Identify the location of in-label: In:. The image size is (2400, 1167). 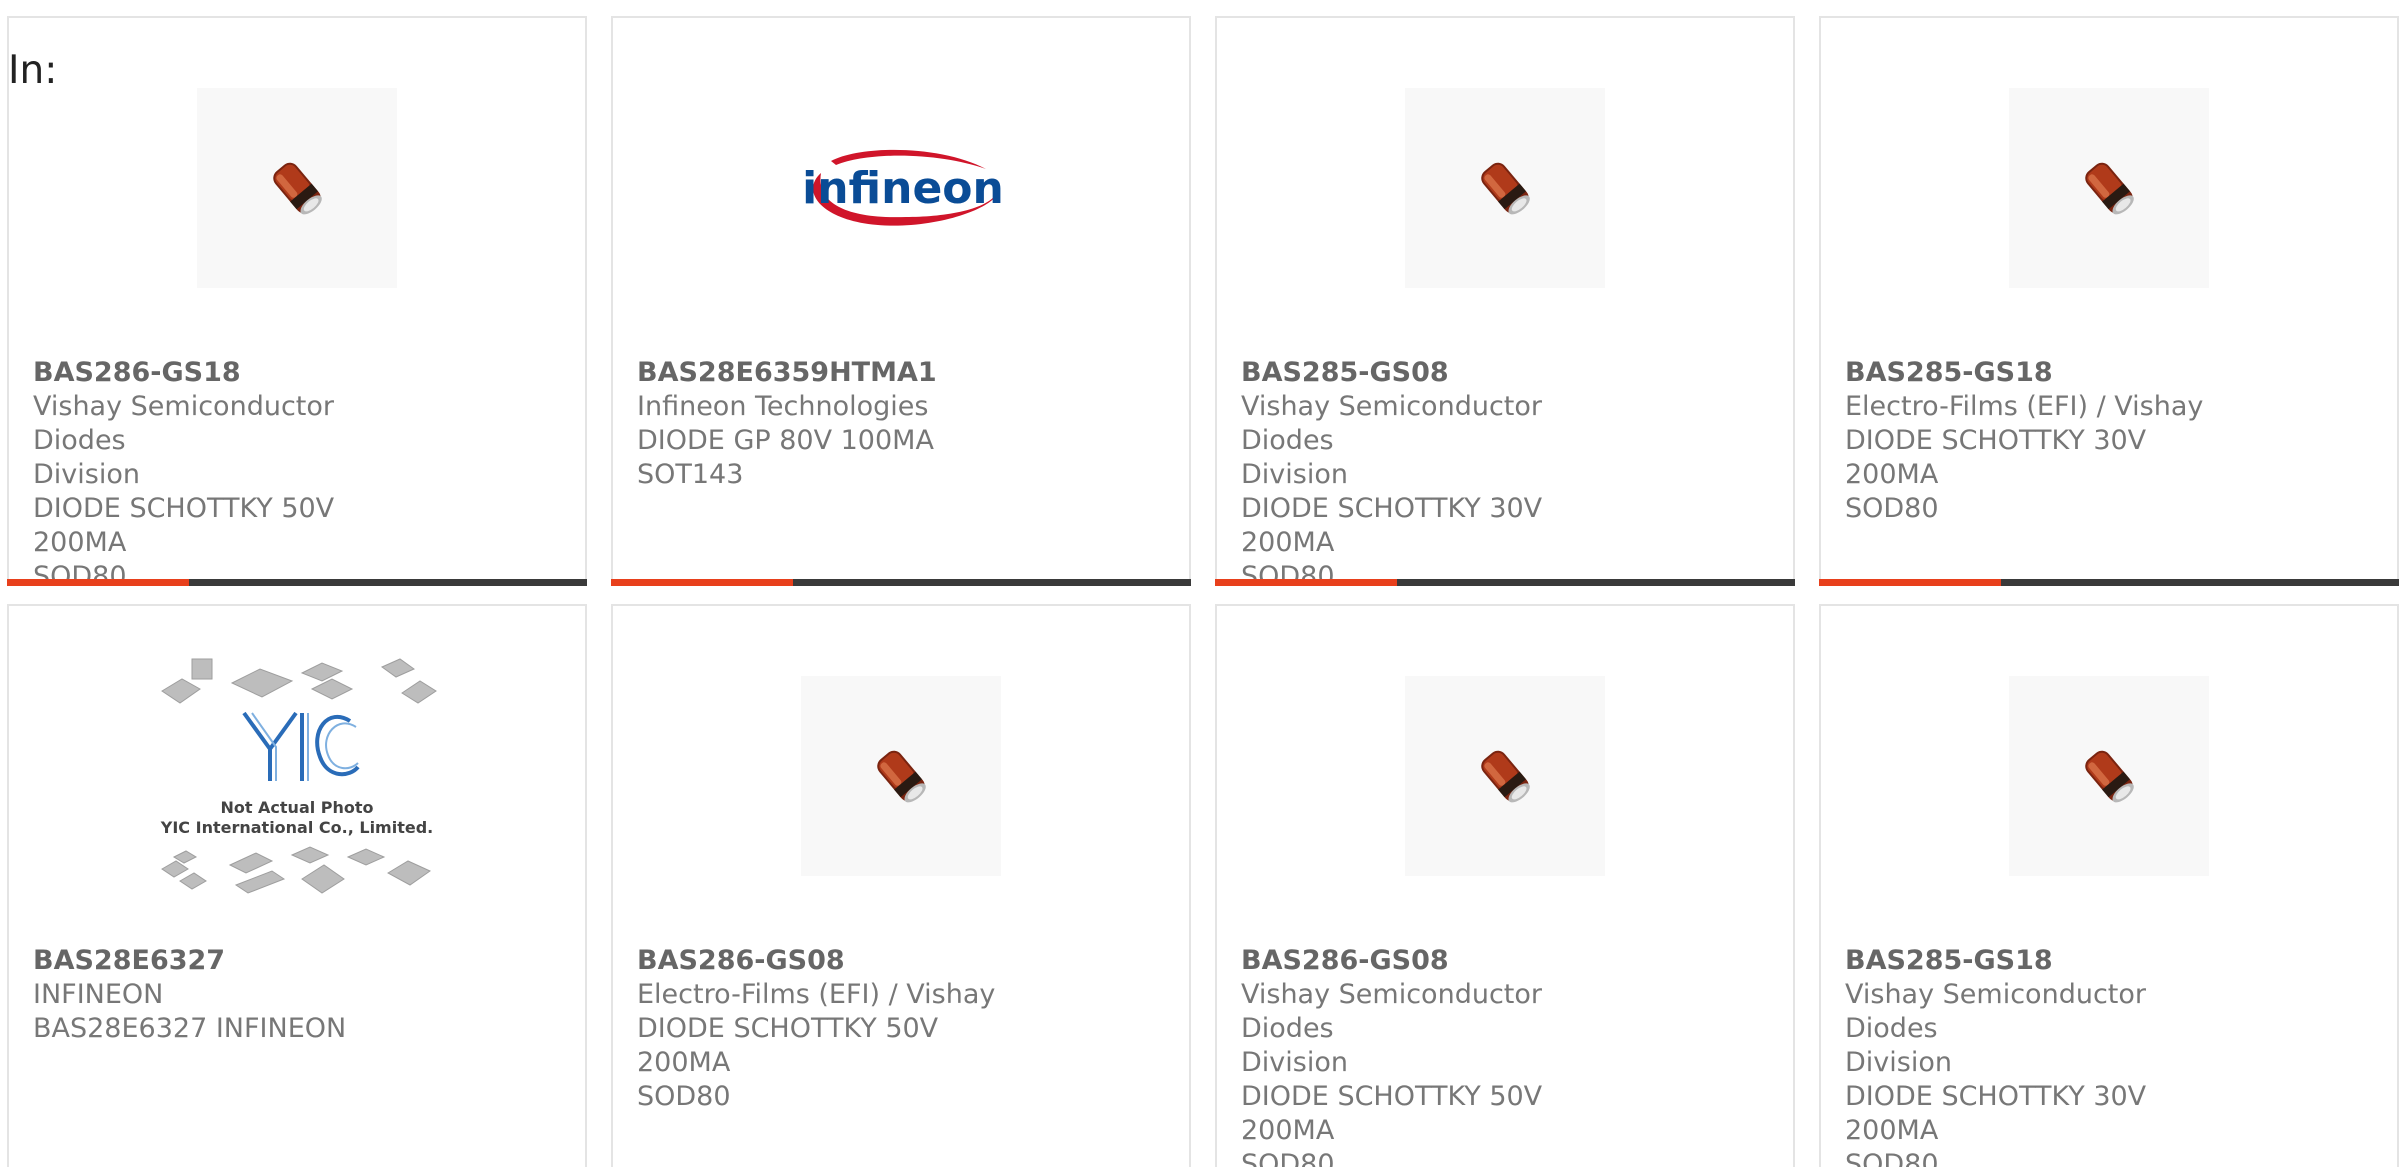
(33, 70).